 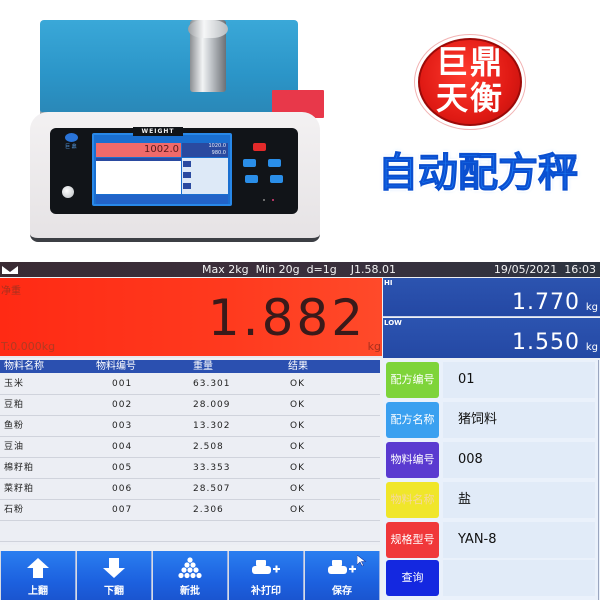 What do you see at coordinates (591, 307) in the screenshot?
I see `hi-limit-unit: kg` at bounding box center [591, 307].